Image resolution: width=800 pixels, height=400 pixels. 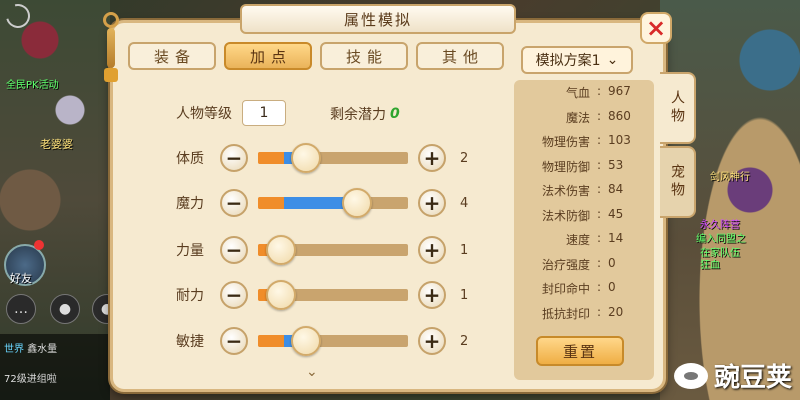 What do you see at coordinates (264, 113) in the screenshot?
I see `level-input: 1` at bounding box center [264, 113].